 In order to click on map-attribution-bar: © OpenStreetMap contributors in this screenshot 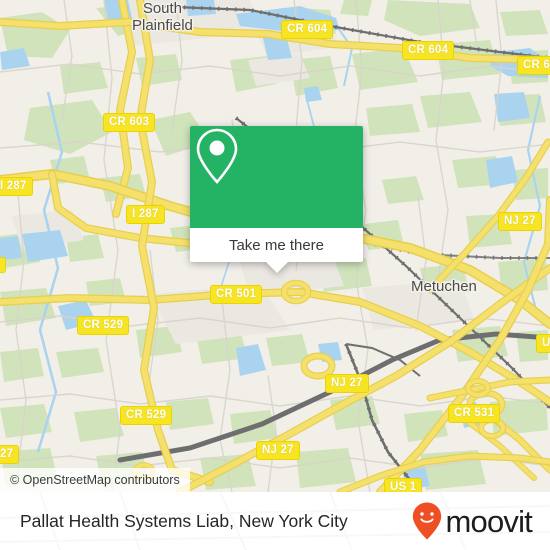, I will do `click(95, 480)`.